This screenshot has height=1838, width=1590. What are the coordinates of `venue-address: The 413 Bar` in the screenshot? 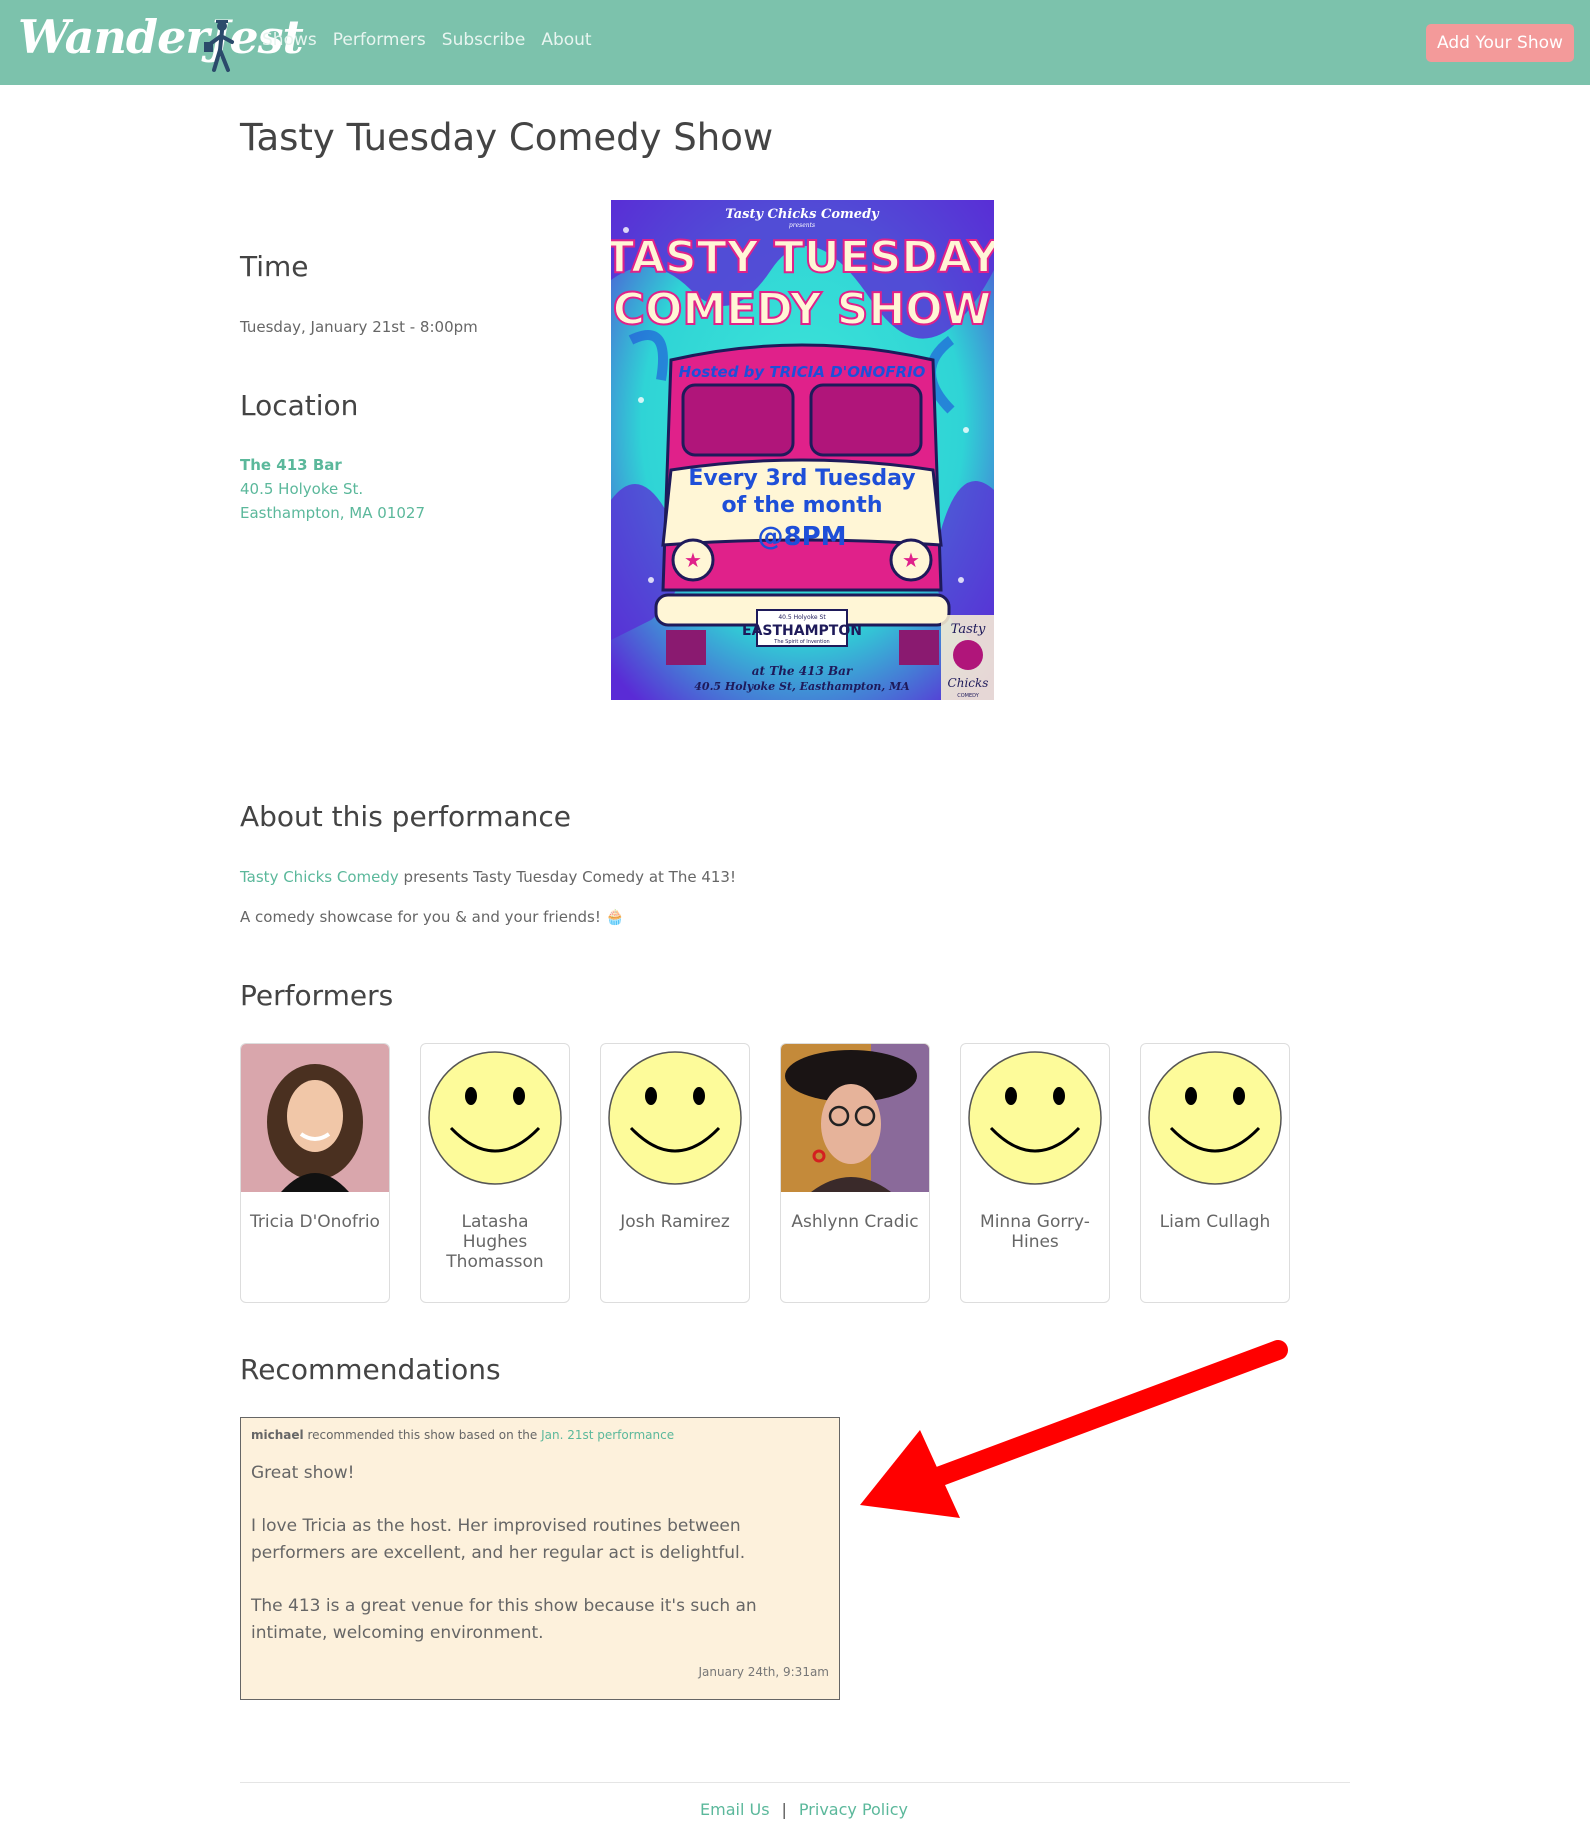 It's located at (291, 465).